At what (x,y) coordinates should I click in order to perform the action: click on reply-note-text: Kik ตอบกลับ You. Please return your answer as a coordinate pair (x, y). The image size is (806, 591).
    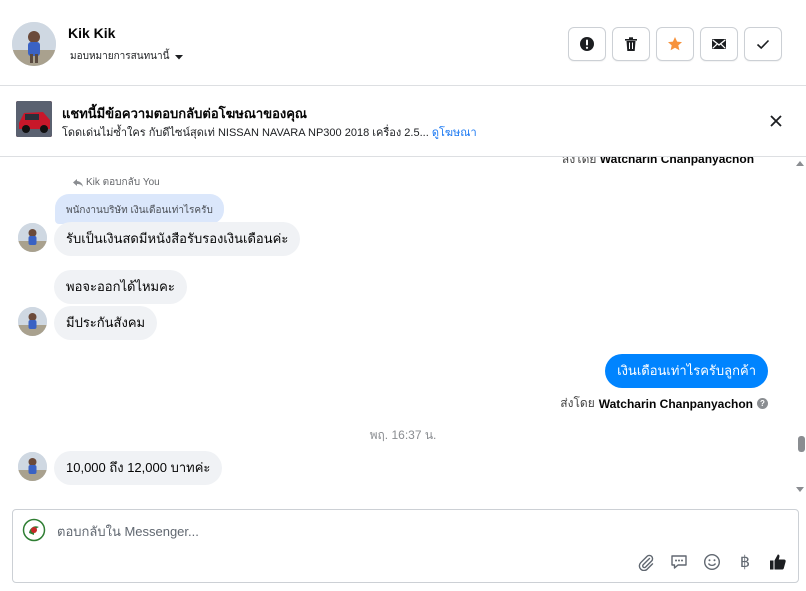
    Looking at the image, I should click on (123, 182).